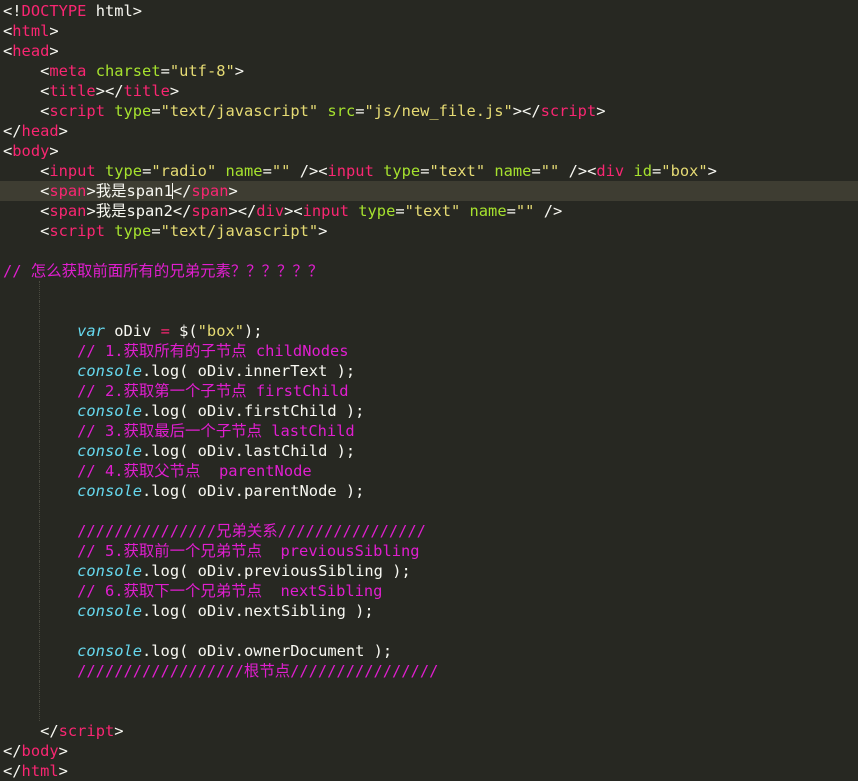  Describe the element at coordinates (184, 171) in the screenshot. I see `code-token-str: "radio"` at that location.